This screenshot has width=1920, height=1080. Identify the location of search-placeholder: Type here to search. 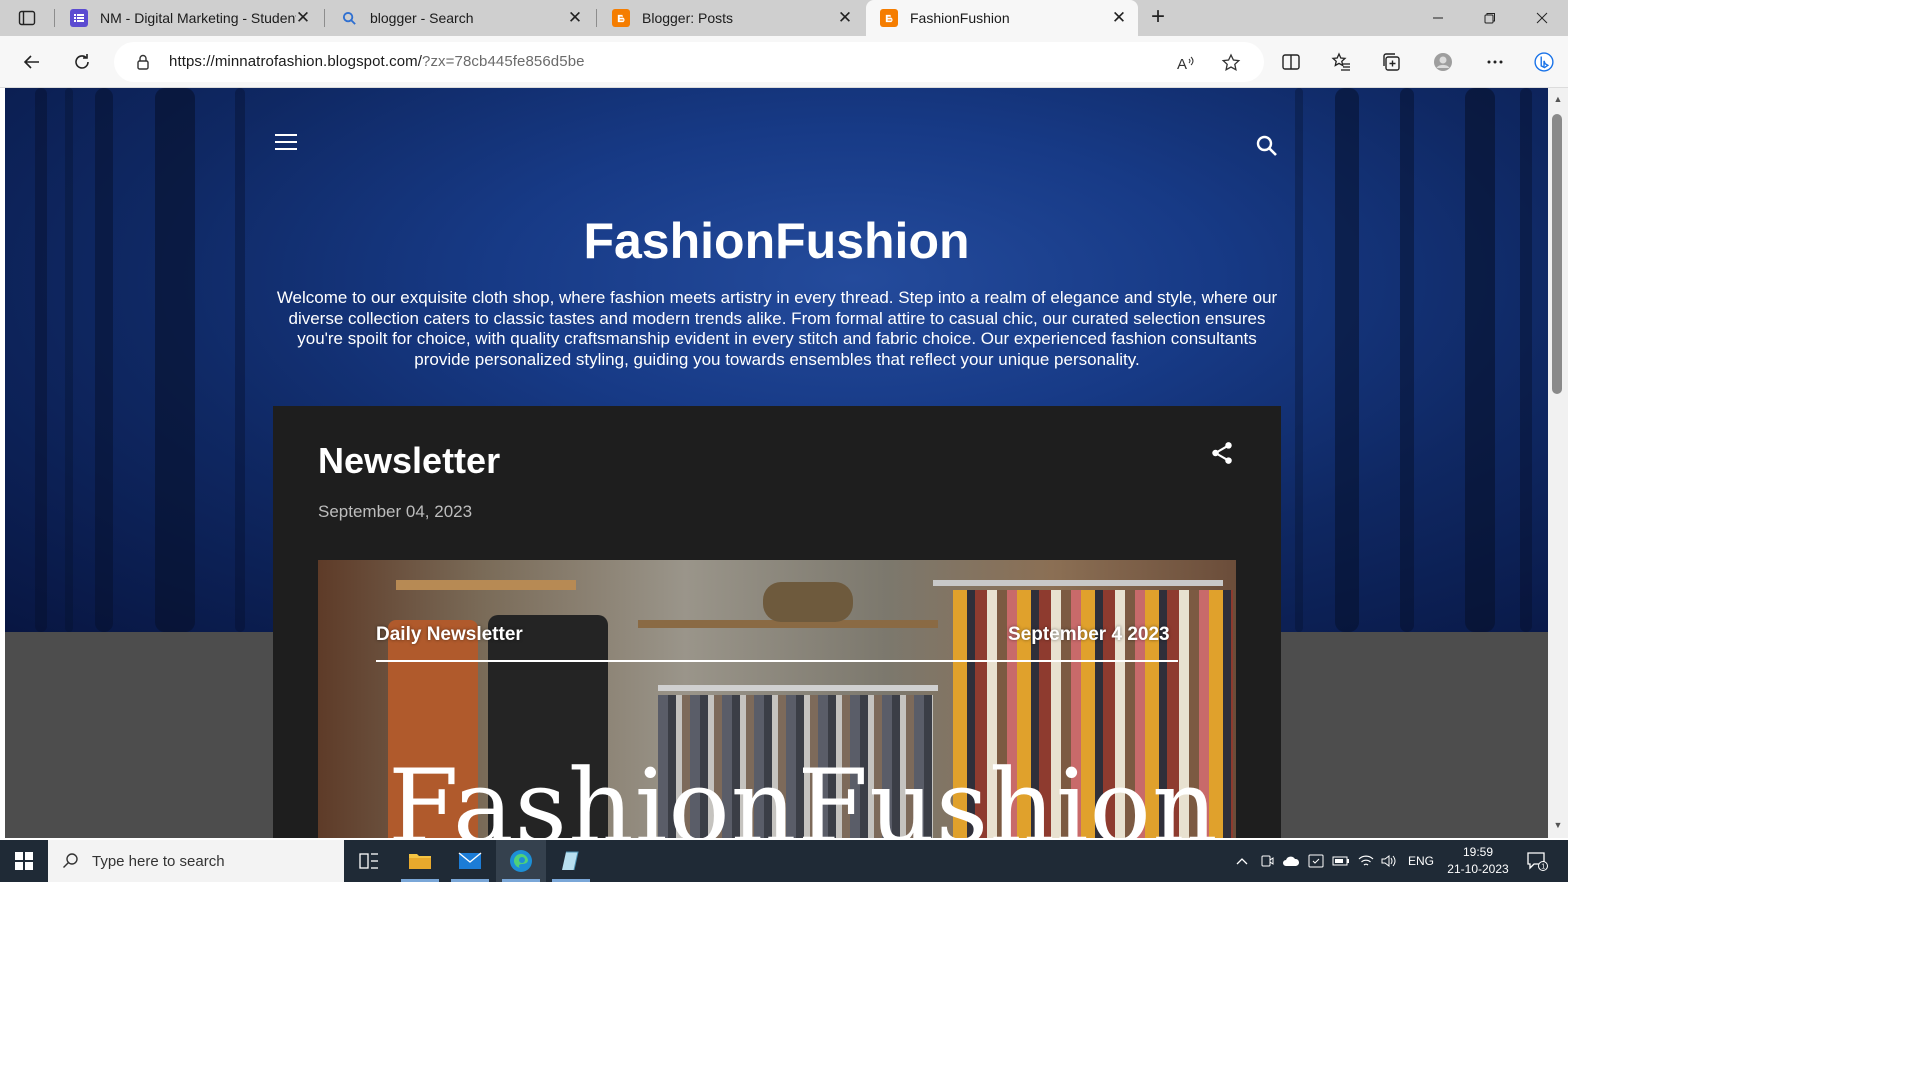
(158, 861).